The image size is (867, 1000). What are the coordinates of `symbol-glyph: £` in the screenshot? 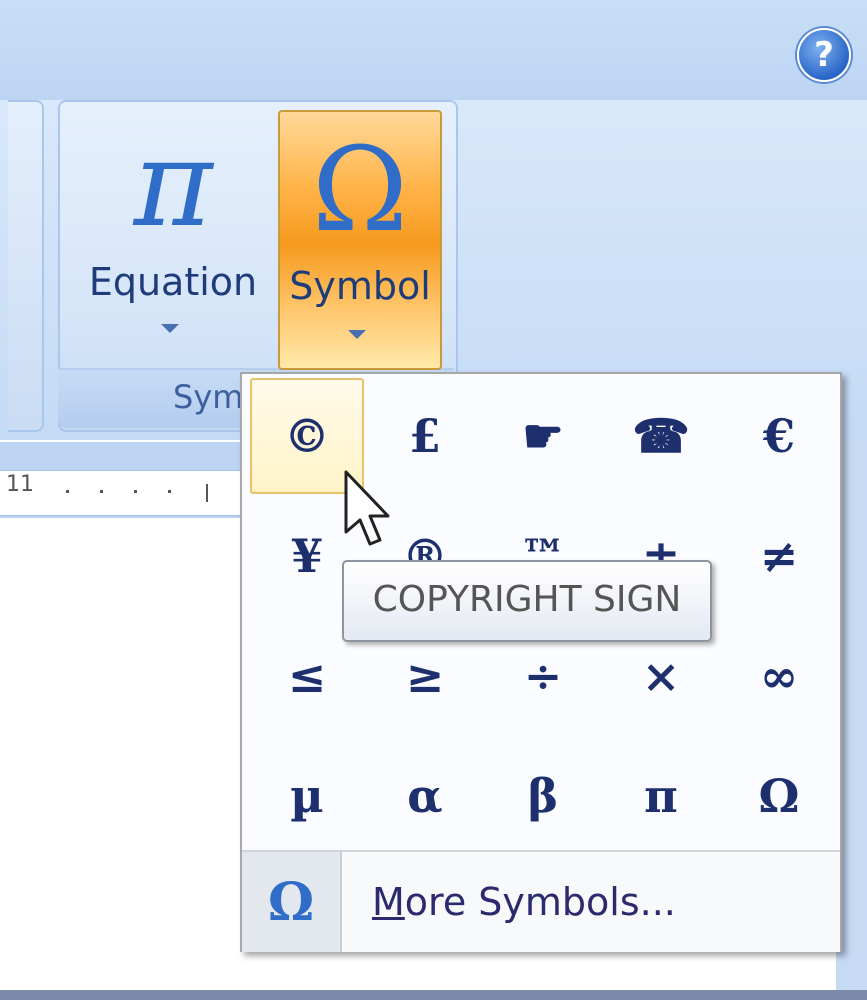 It's located at (424, 436).